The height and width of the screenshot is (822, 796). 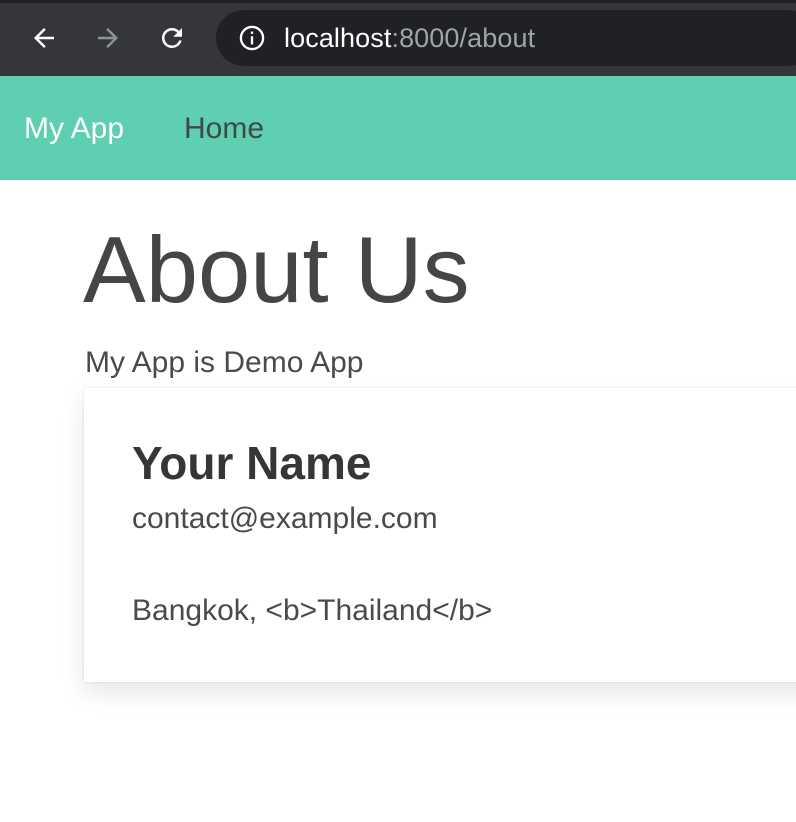 I want to click on reload-icon, so click(x=171, y=37).